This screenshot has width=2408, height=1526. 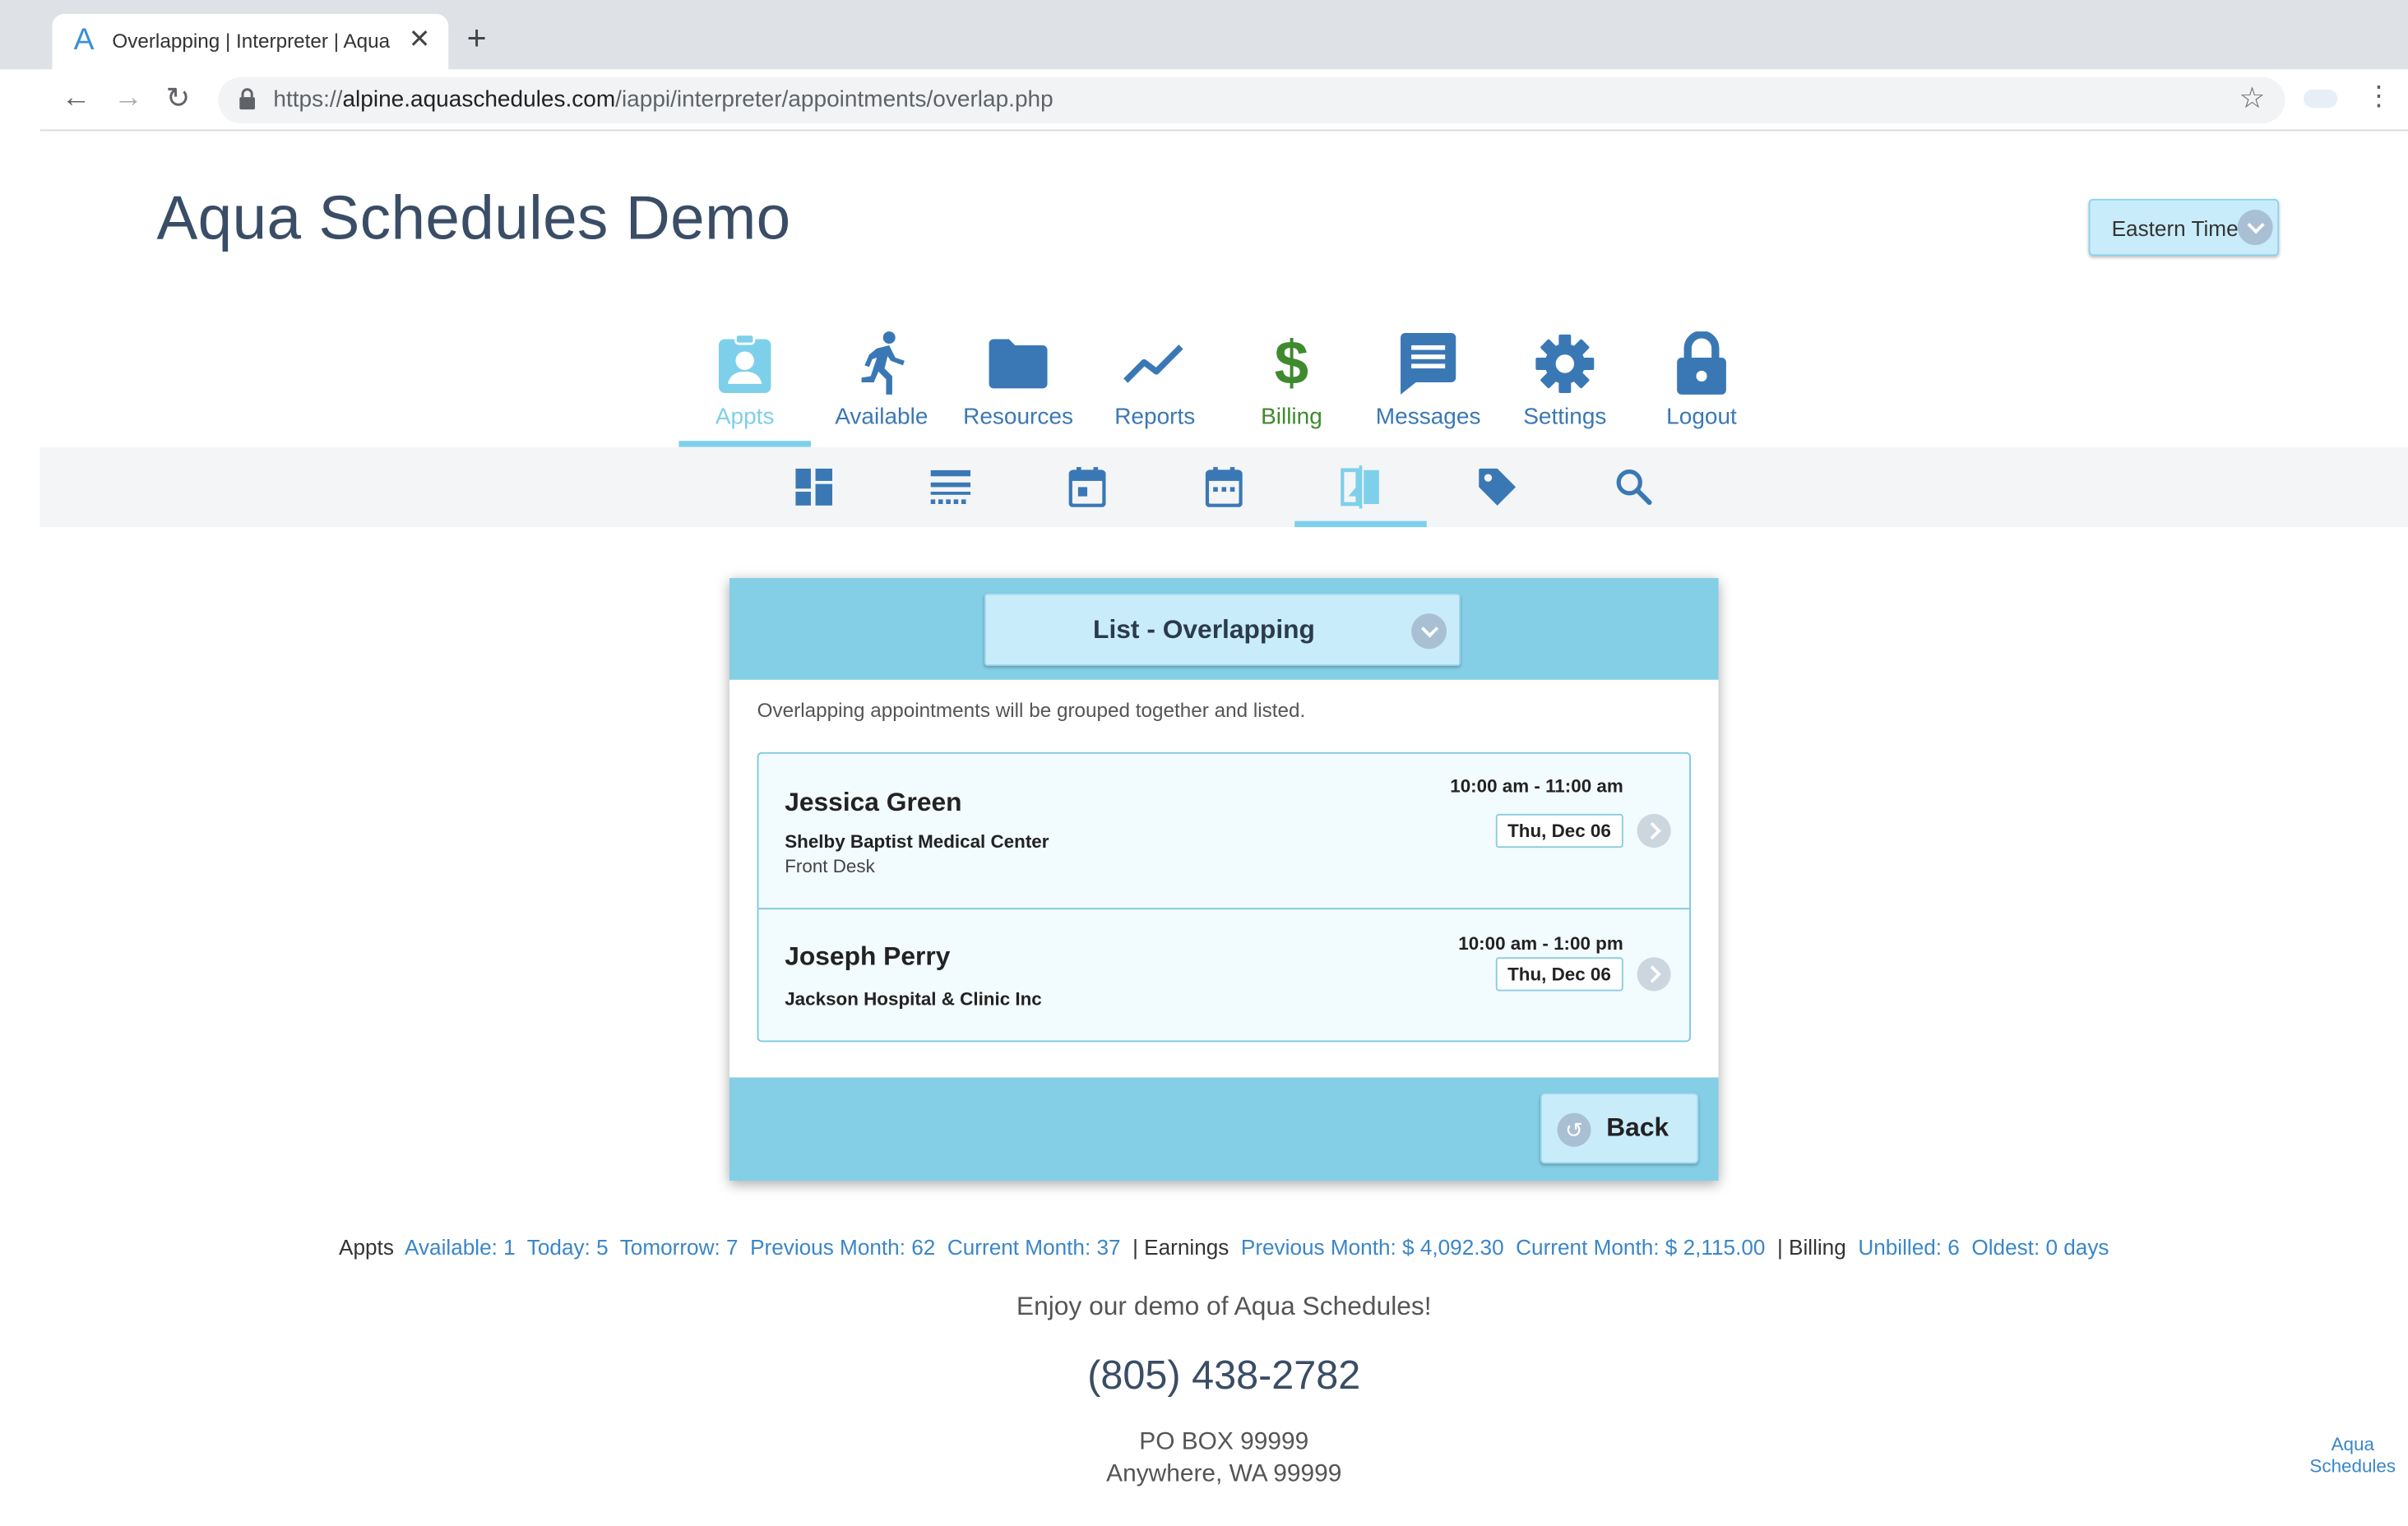 What do you see at coordinates (744, 363) in the screenshot?
I see `badge-icon` at bounding box center [744, 363].